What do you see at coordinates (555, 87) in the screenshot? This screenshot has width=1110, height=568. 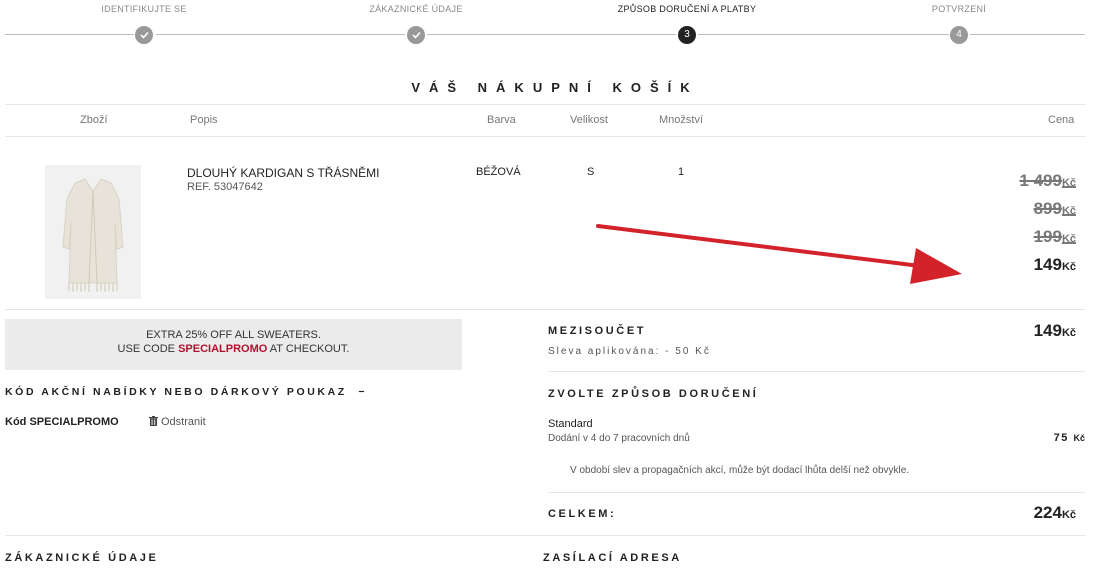 I see `cart-title: VÁŠ NÁKUPNÍ KOŠÍK` at bounding box center [555, 87].